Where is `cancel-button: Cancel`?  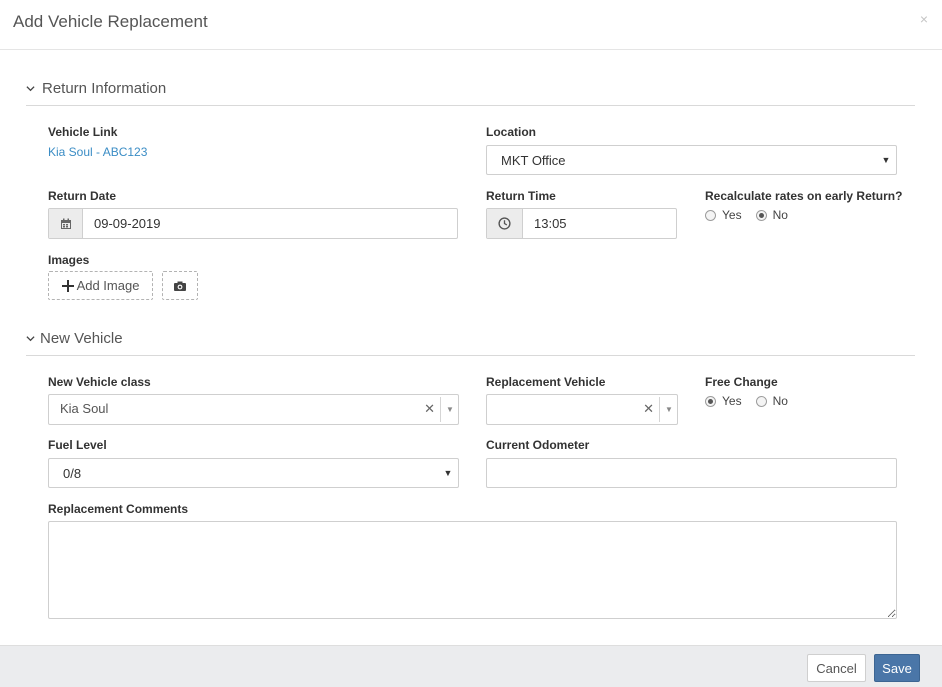 cancel-button: Cancel is located at coordinates (836, 668).